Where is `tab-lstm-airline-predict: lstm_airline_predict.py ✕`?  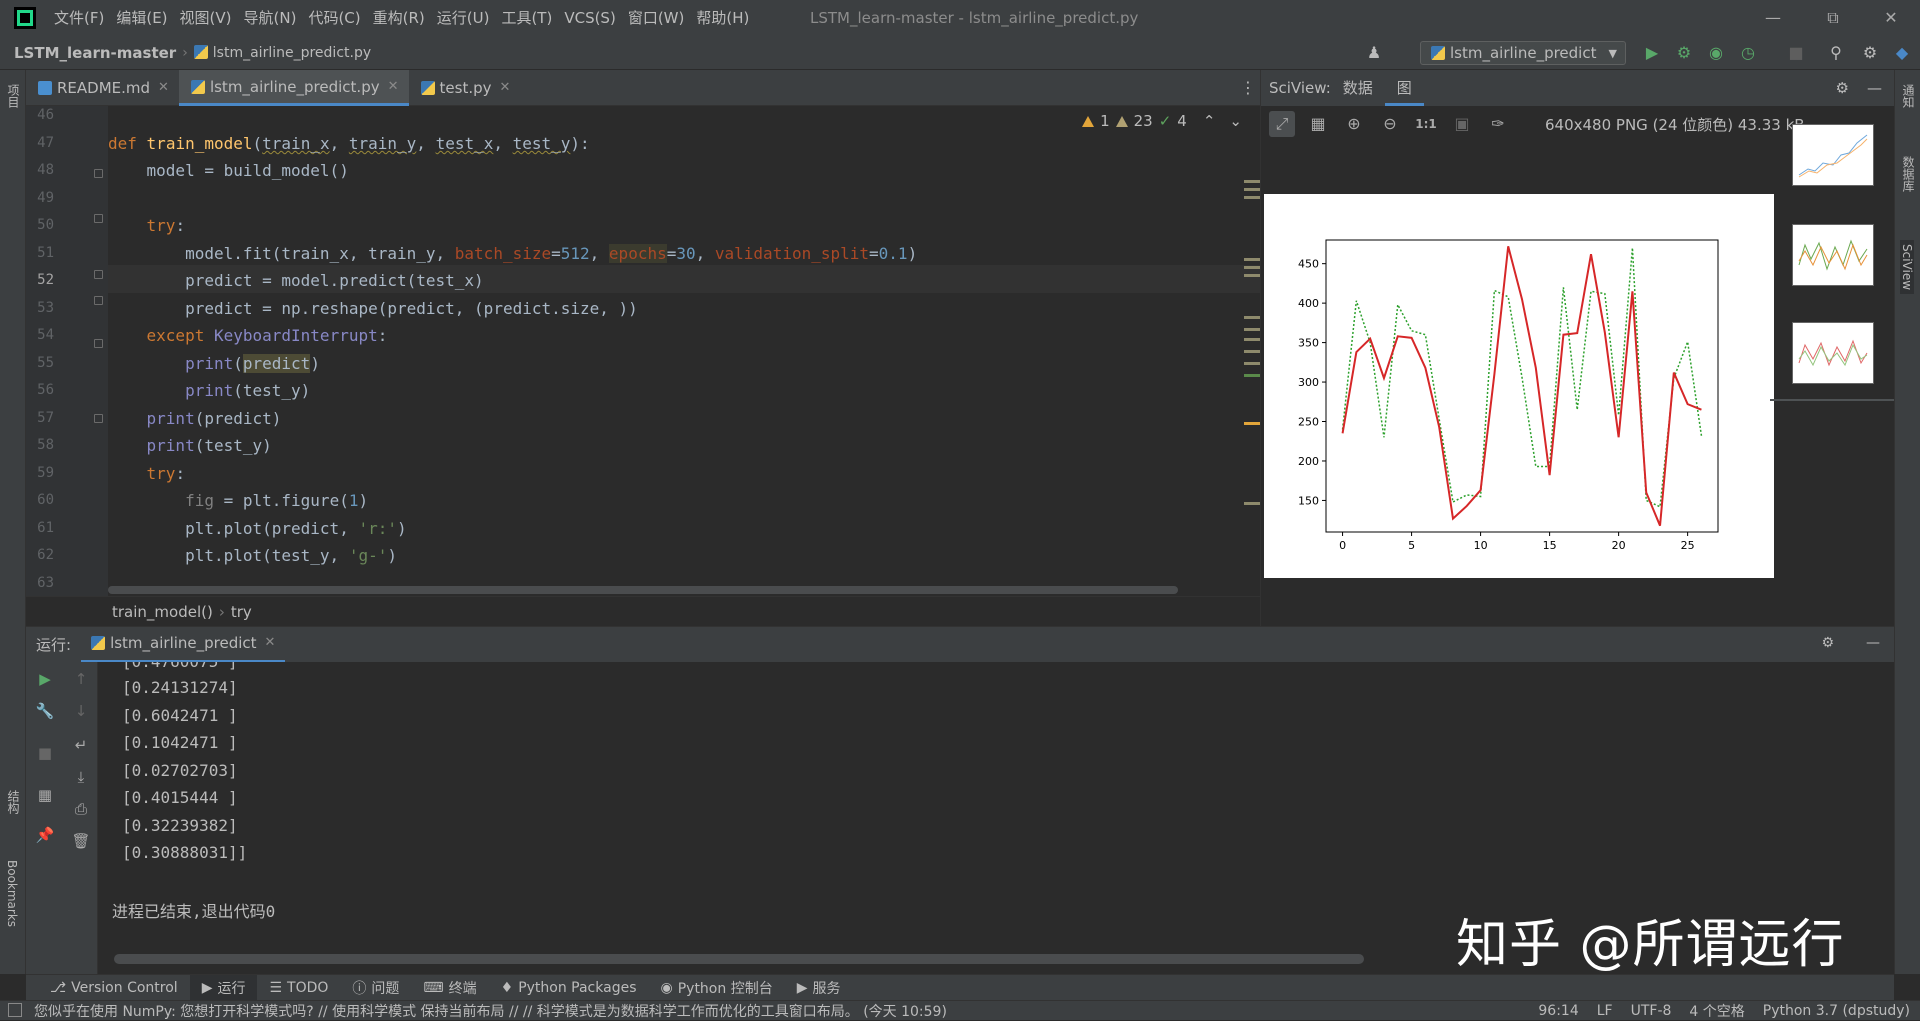
tab-lstm-airline-predict: lstm_airline_predict.py ✕ is located at coordinates (293, 87).